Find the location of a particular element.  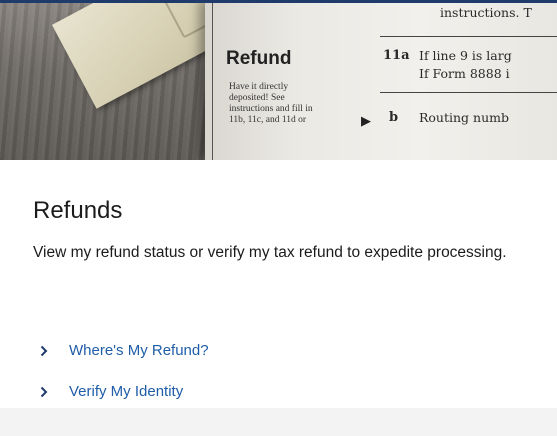

wheres-my-refund-link: Where's My Refund? is located at coordinates (124, 350).